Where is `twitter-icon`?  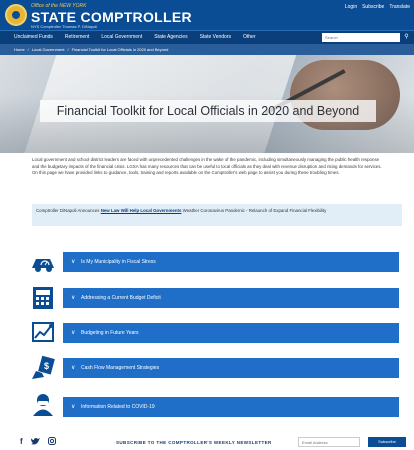
twitter-icon is located at coordinates (35, 442).